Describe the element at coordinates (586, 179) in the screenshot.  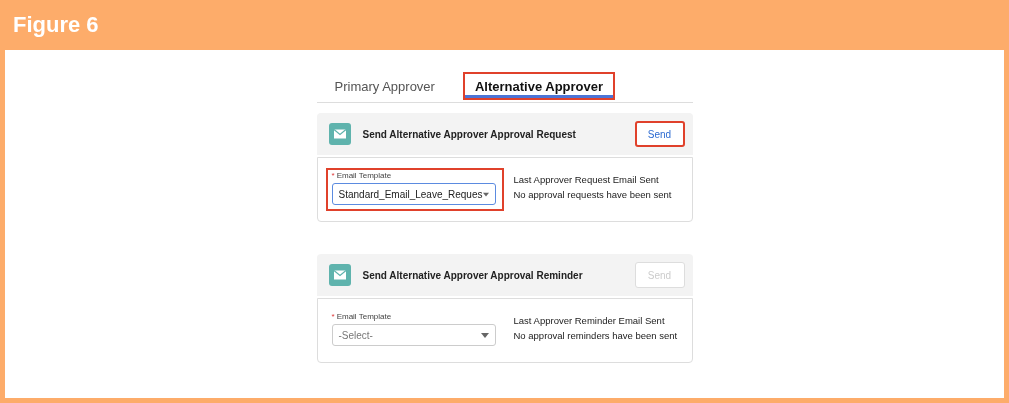
I see `status-title: Last Approver Request Email Sent` at that location.